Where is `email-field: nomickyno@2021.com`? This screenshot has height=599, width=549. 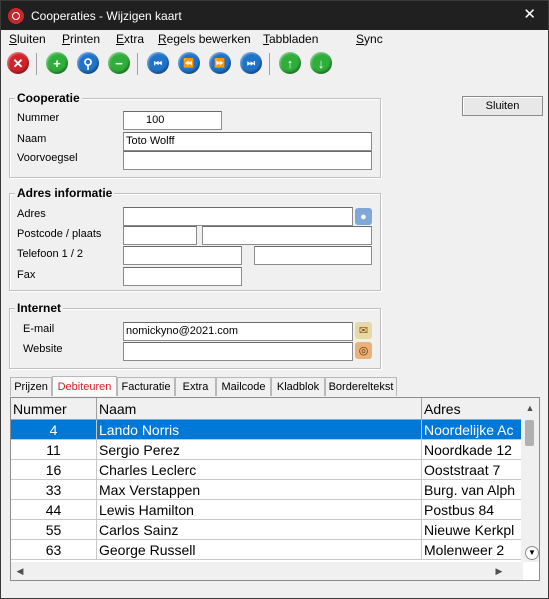 email-field: nomickyno@2021.com is located at coordinates (238, 331).